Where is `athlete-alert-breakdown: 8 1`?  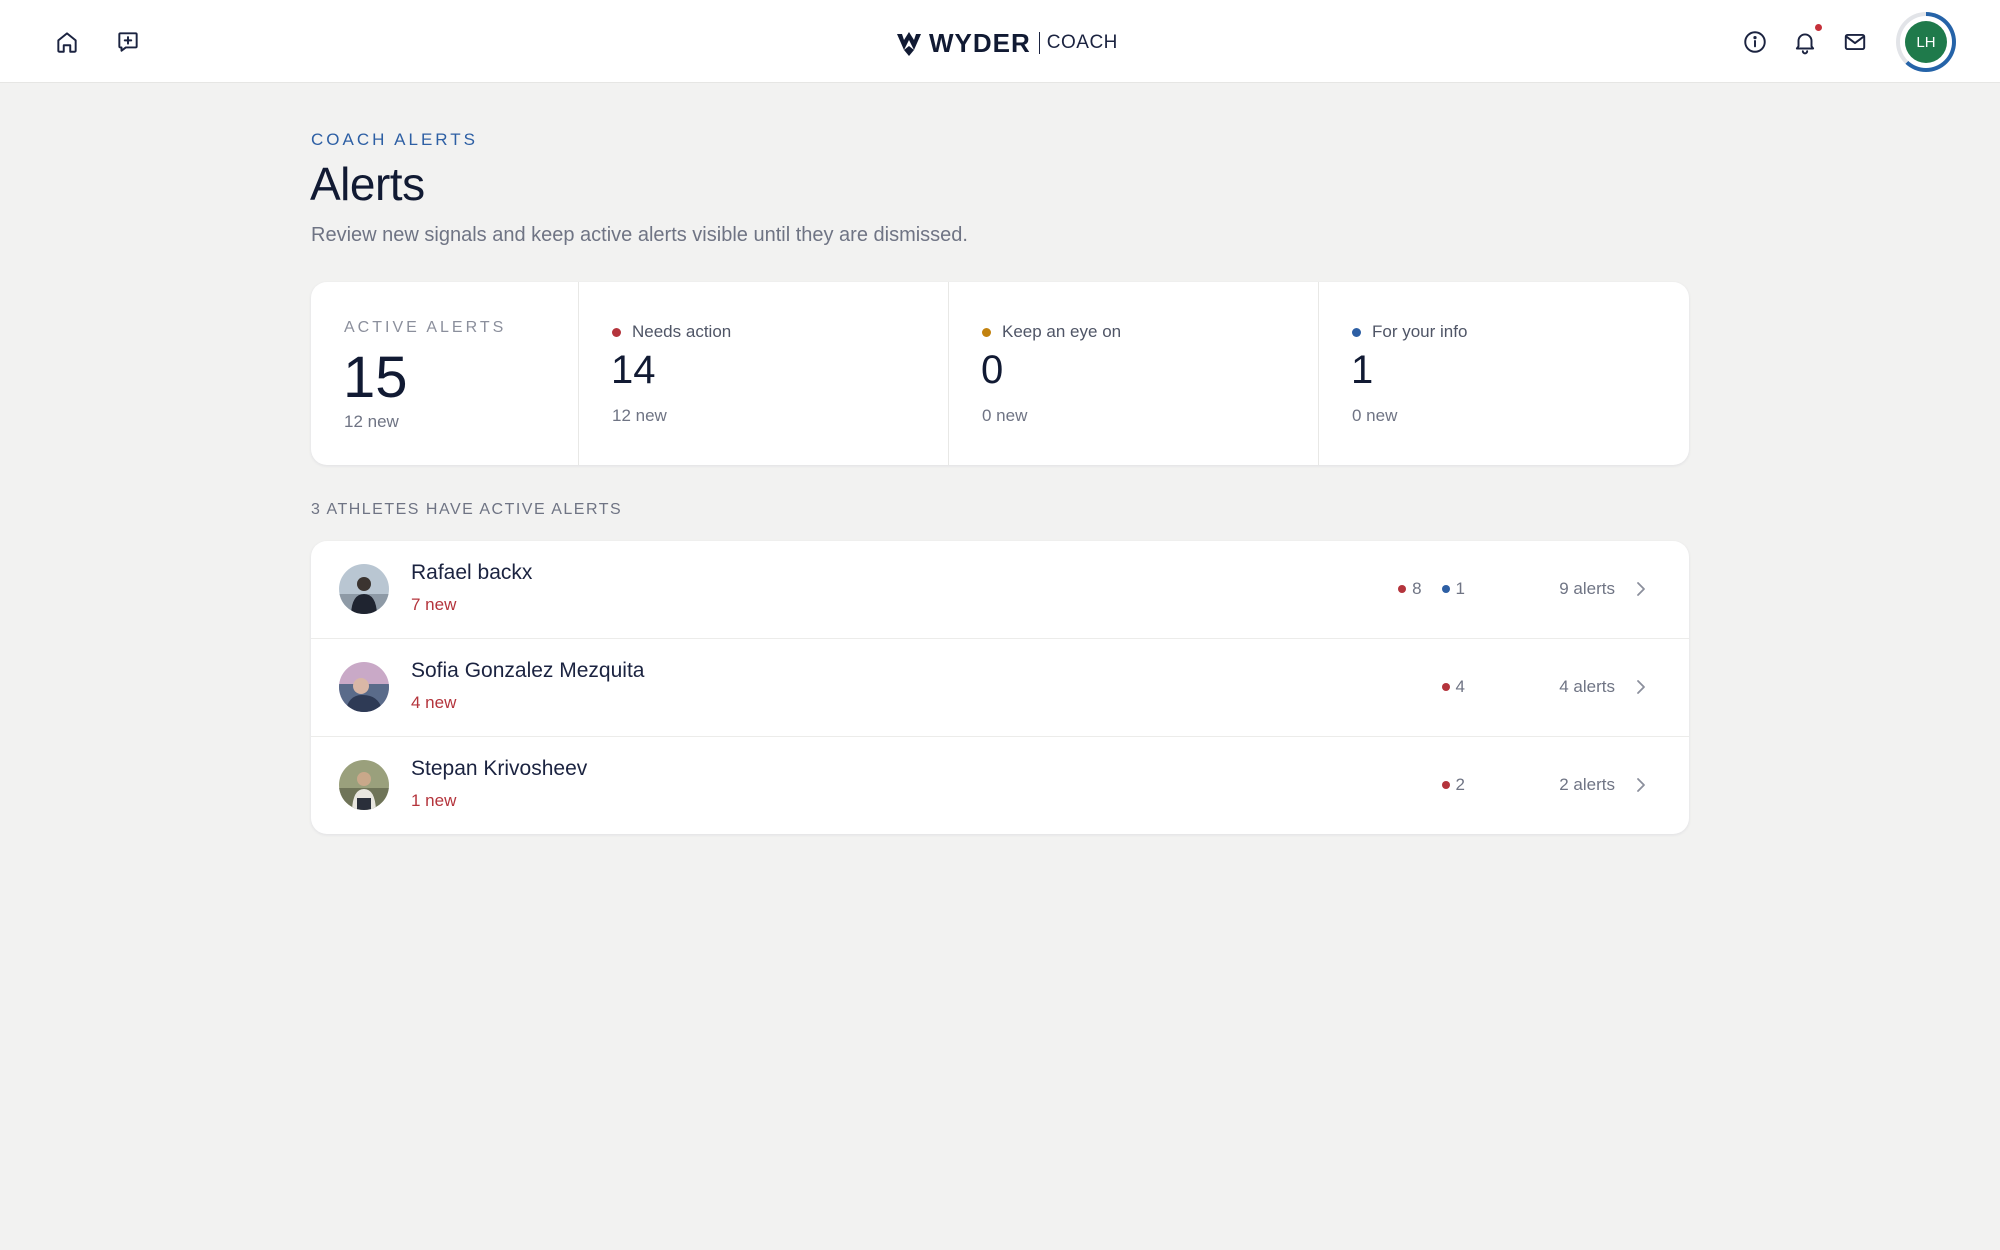
athlete-alert-breakdown: 8 1 is located at coordinates (1421, 589).